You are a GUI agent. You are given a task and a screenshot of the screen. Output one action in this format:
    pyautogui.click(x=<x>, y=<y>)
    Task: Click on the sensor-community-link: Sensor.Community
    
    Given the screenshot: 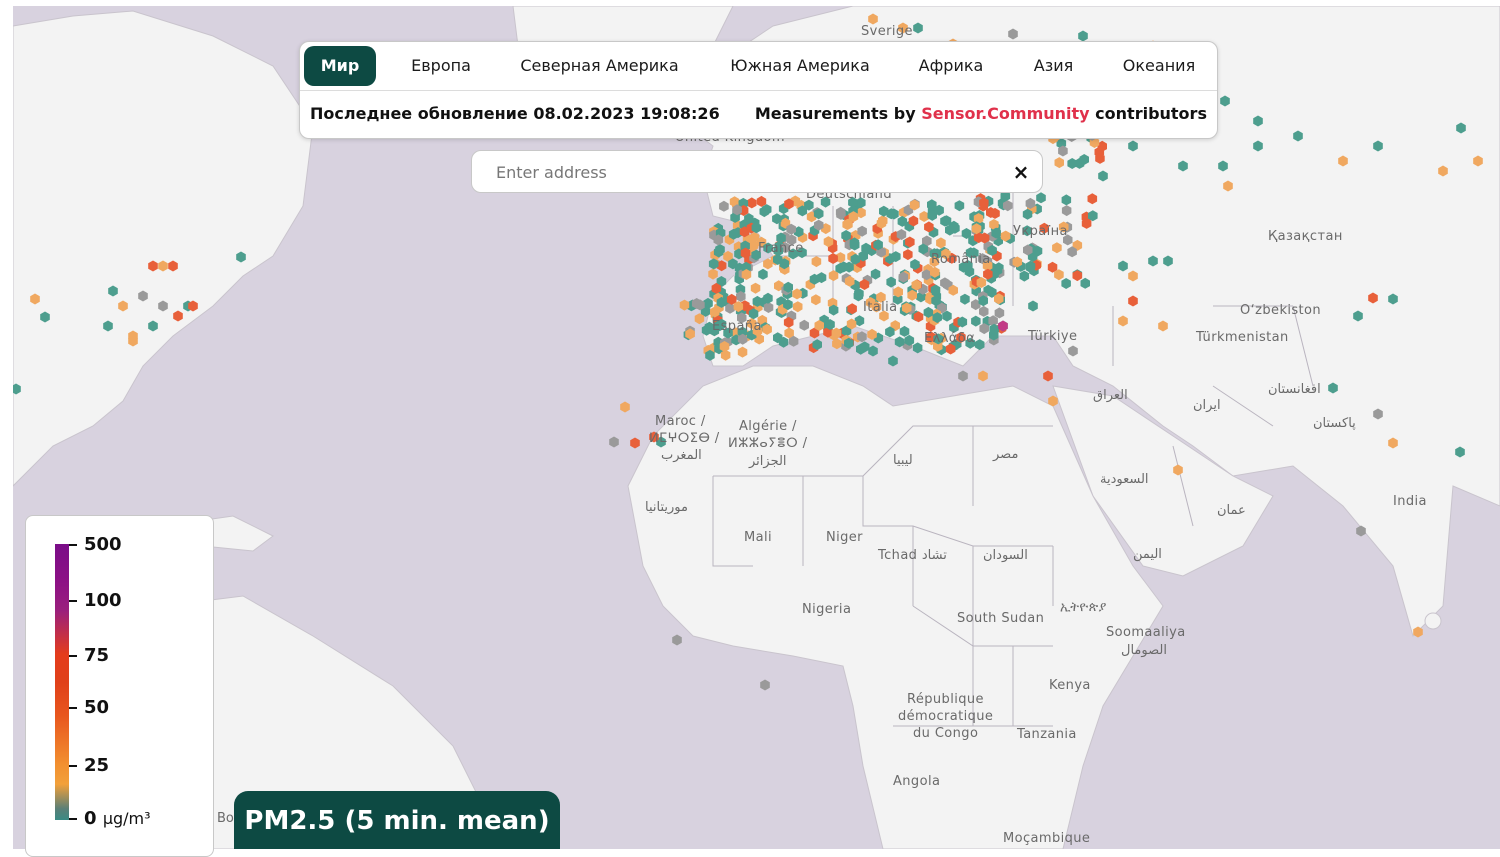 What is the action you would take?
    pyautogui.click(x=1005, y=113)
    